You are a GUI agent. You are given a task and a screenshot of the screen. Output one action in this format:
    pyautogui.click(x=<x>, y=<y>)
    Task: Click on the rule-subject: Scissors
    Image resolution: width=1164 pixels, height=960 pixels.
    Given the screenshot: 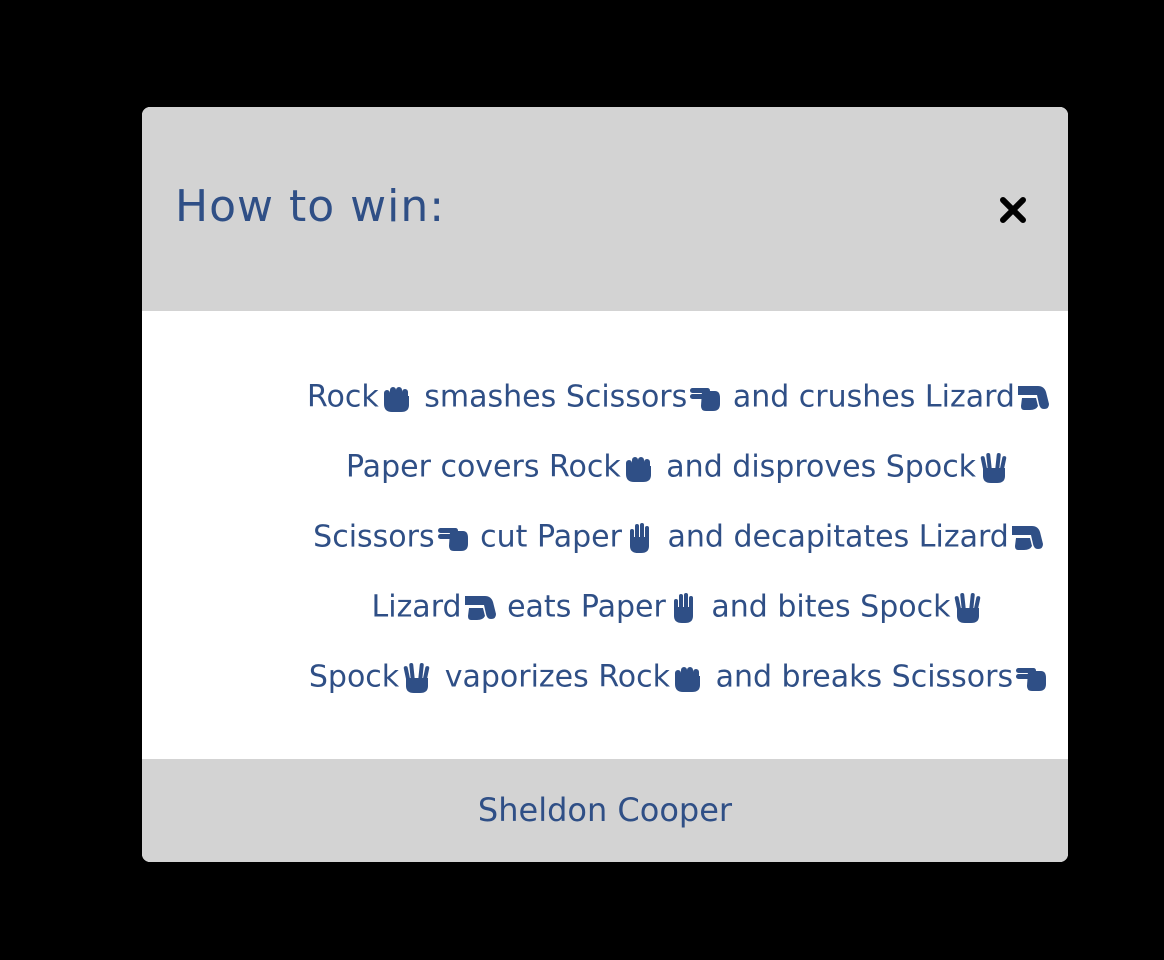 What is the action you would take?
    pyautogui.click(x=374, y=537)
    